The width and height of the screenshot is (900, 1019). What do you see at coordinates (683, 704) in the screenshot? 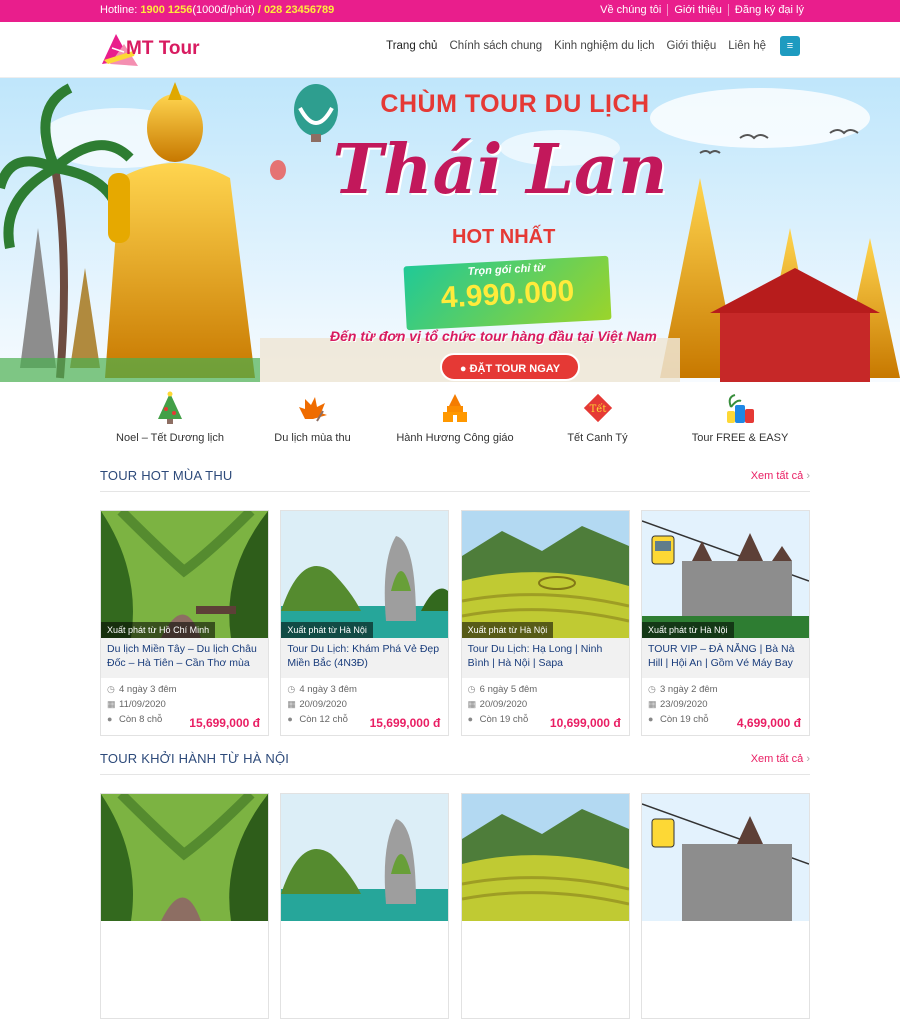
I see `tour-date: 23/09/2020` at bounding box center [683, 704].